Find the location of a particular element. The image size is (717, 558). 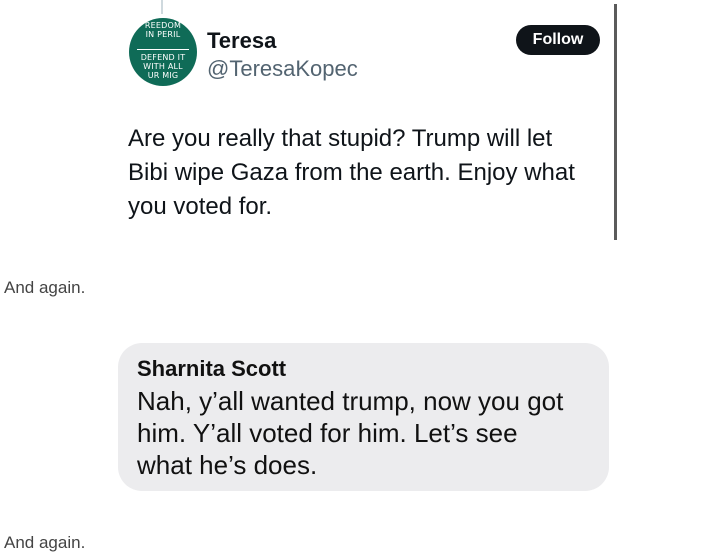

avatar-text-line: WITH ALL is located at coordinates (163, 66).